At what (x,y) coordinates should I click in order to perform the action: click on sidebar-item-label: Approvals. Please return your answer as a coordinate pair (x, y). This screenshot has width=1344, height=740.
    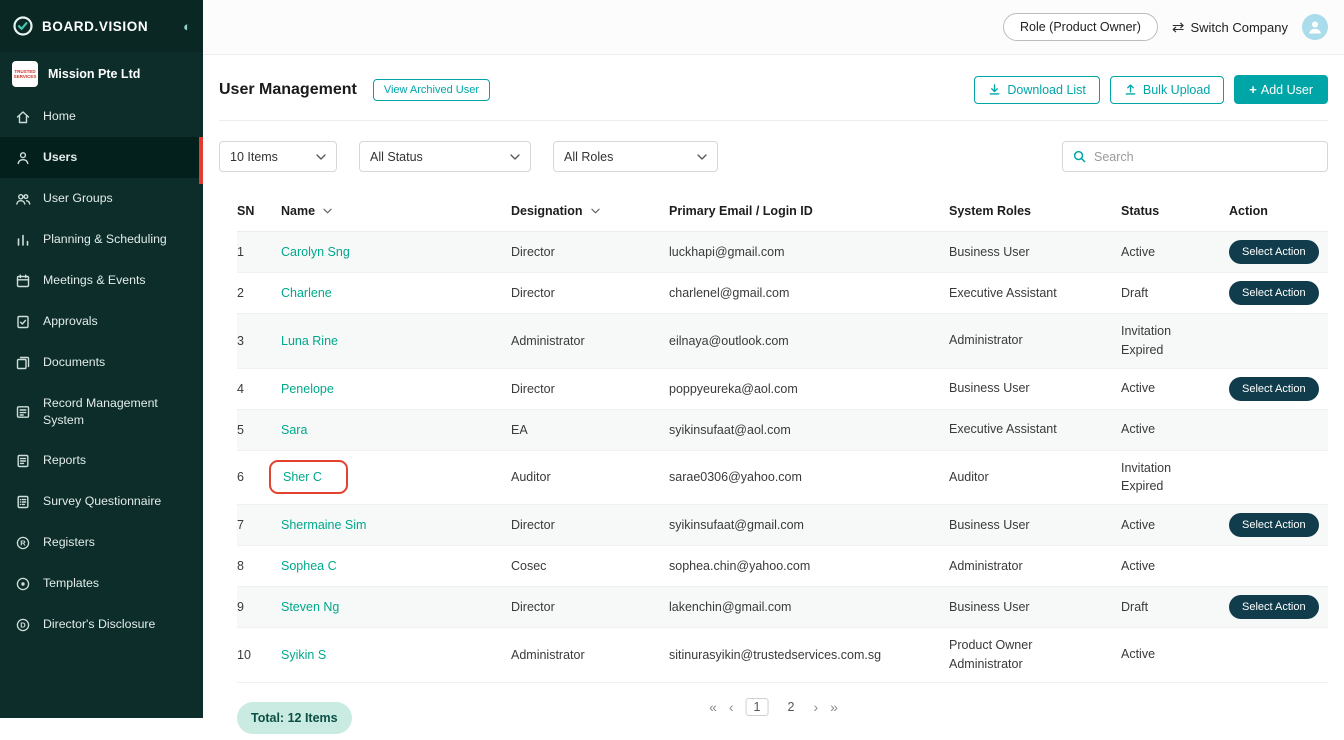
    Looking at the image, I should click on (70, 321).